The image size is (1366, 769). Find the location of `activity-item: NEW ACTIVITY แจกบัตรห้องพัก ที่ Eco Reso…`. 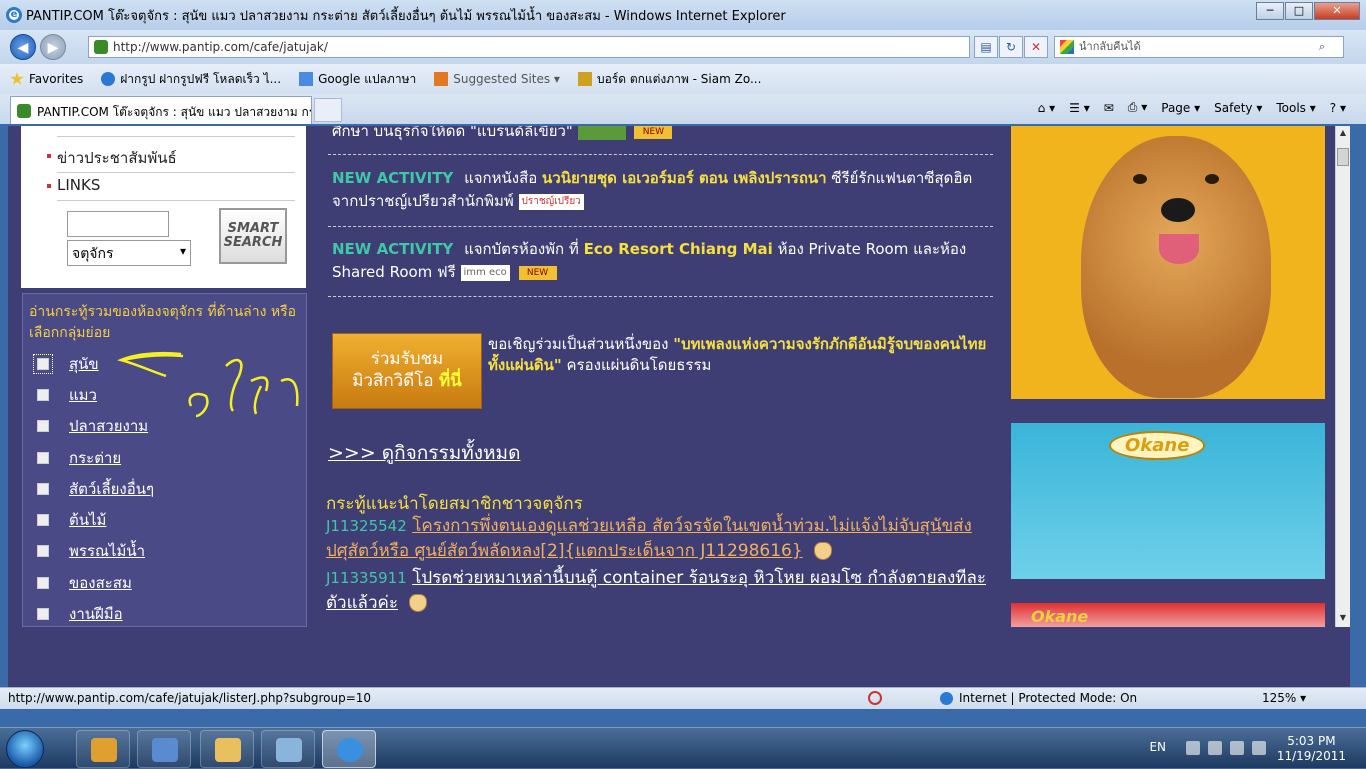

activity-item: NEW ACTIVITY แจกบัตรห้องพัก ที่ Eco Reso… is located at coordinates (662, 261).